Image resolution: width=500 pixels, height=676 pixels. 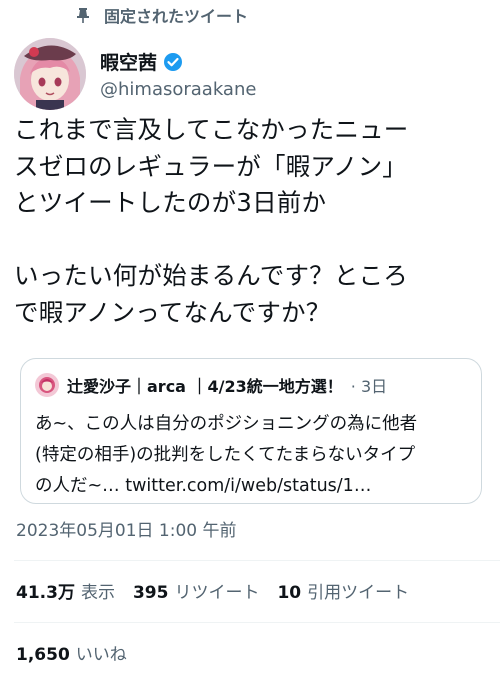 What do you see at coordinates (176, 16) in the screenshot?
I see `pinned-label: 固定されたツイート` at bounding box center [176, 16].